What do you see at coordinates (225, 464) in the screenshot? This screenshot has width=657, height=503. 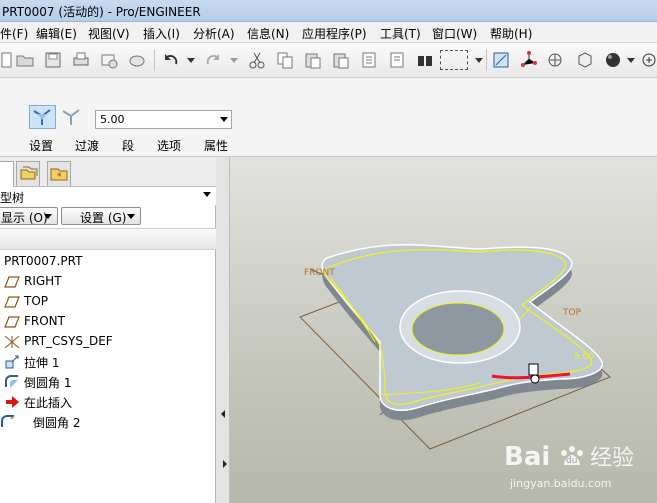 I see `expand-right-icon` at bounding box center [225, 464].